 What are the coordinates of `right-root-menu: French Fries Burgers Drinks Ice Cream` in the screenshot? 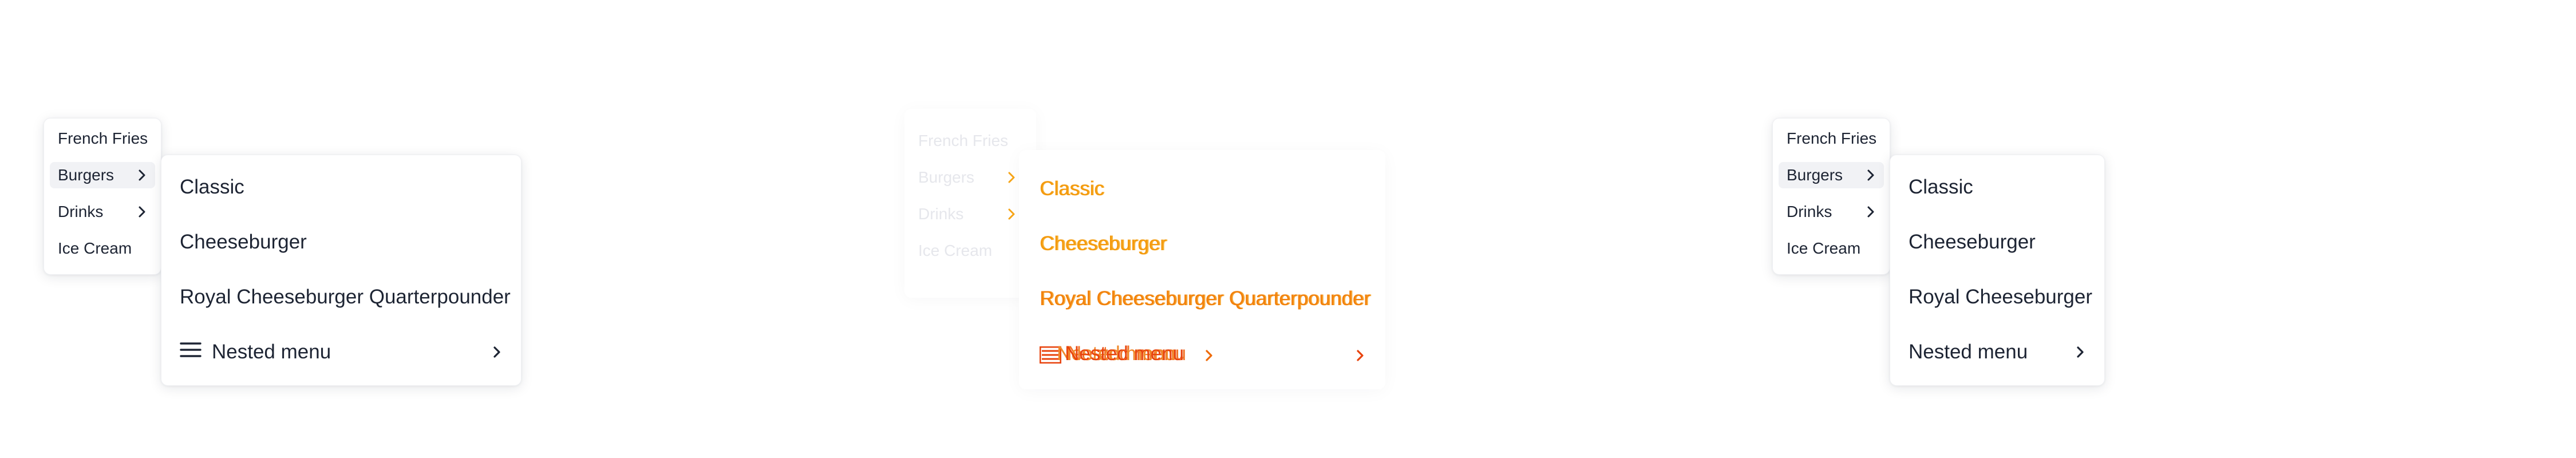 It's located at (1831, 196).